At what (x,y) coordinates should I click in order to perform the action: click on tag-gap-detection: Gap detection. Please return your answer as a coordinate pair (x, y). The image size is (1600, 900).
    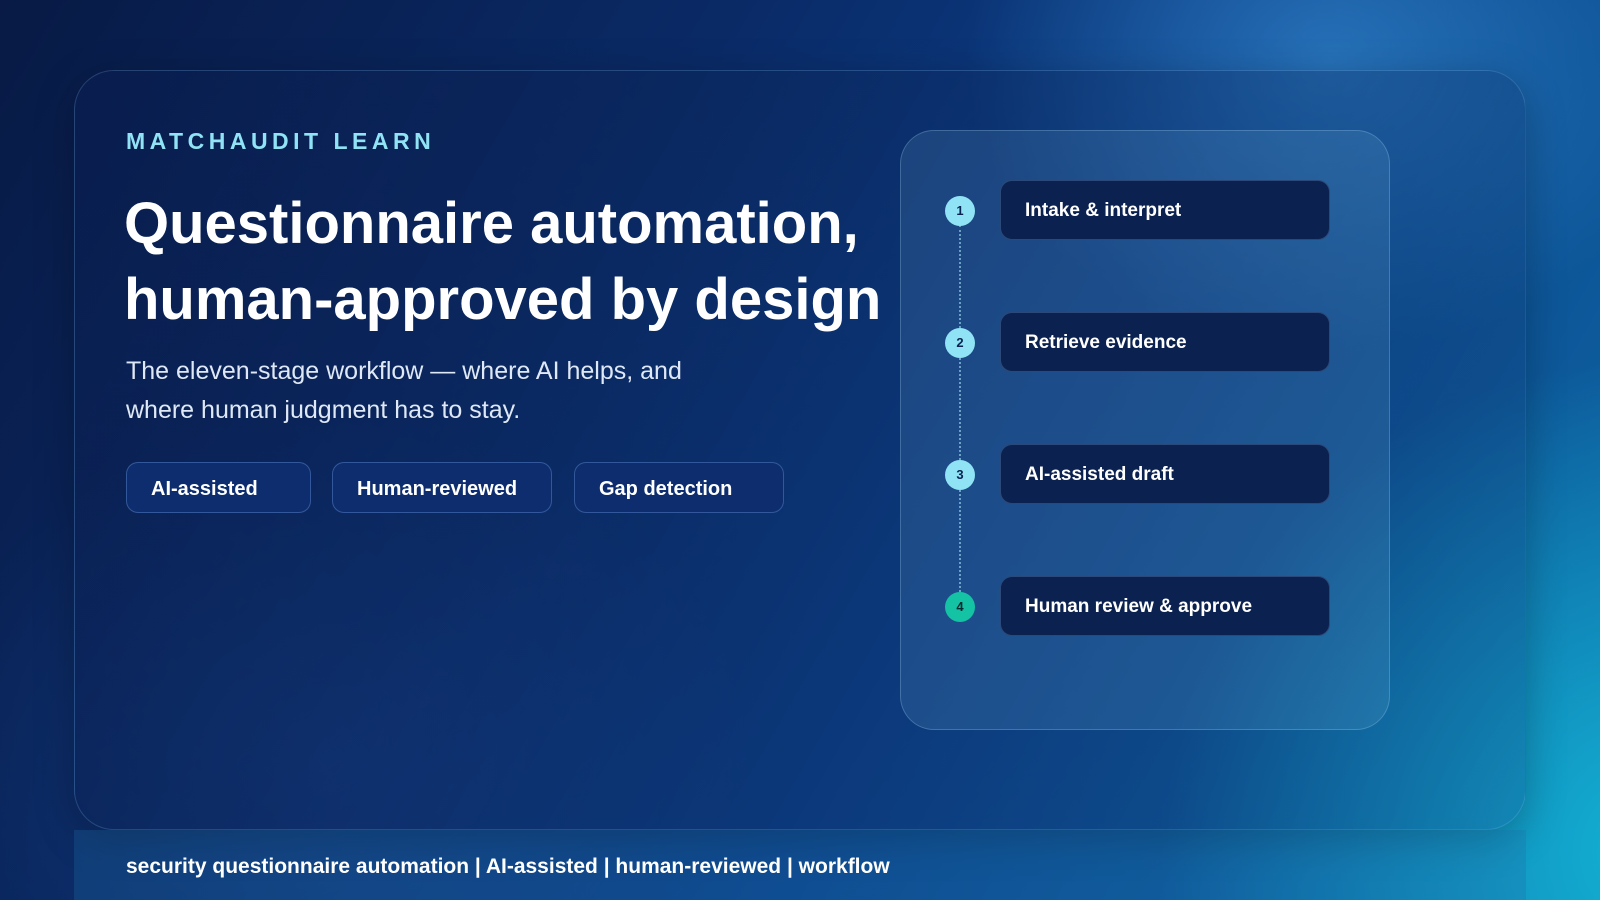
    Looking at the image, I should click on (679, 487).